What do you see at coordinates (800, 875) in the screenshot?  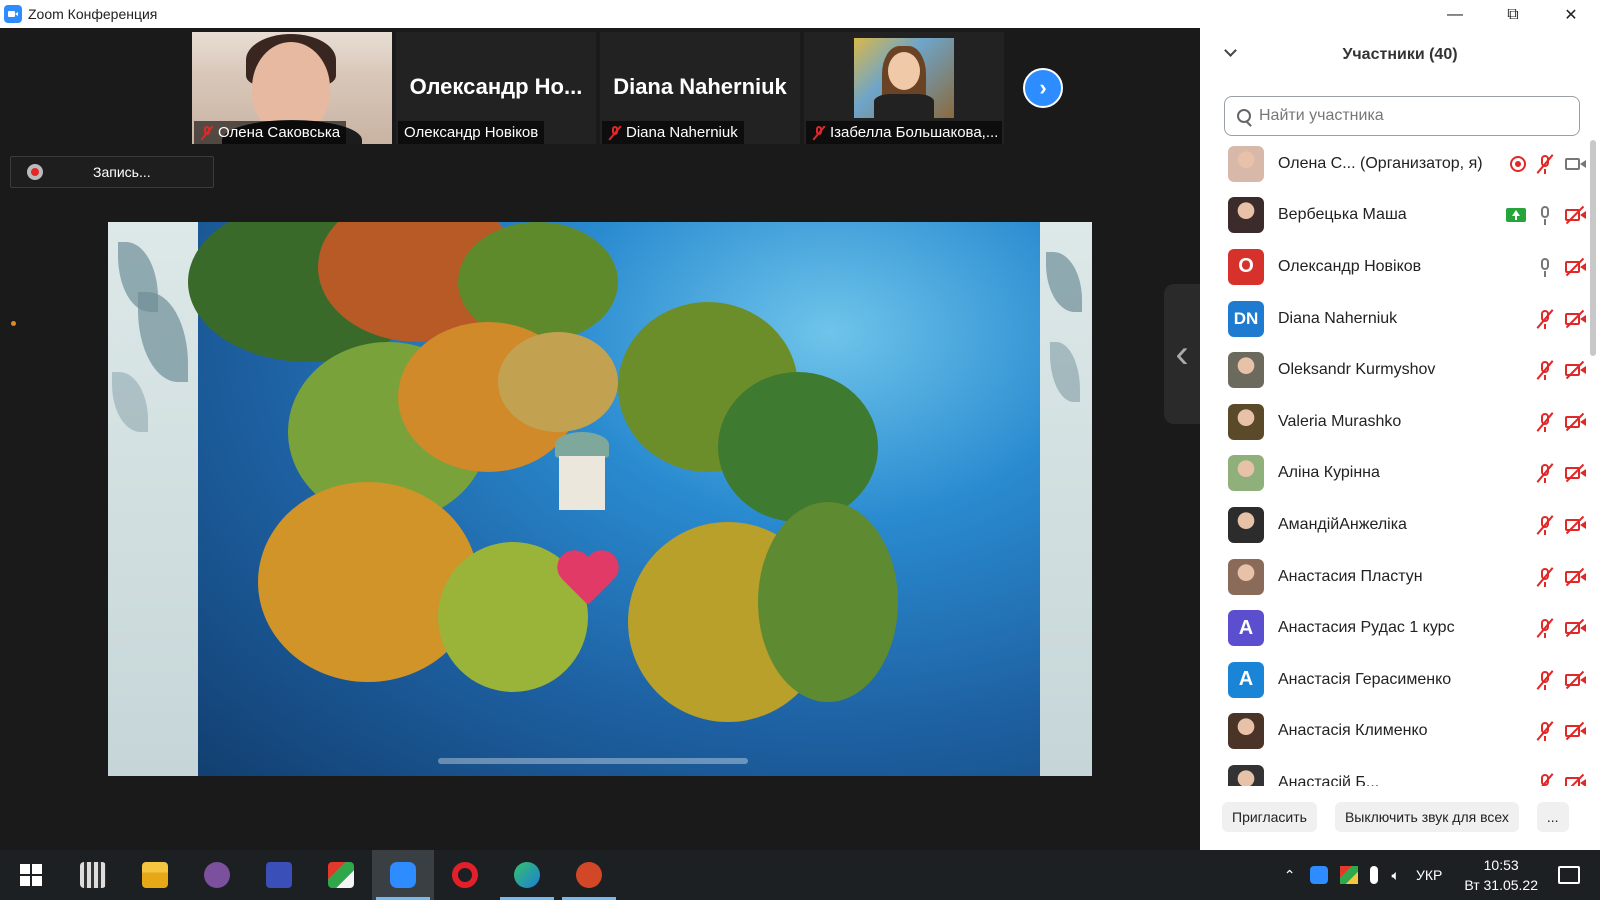 I see `taskbar: ⌃ 🔈︎ УКР 10:53 Вт 31.05.22` at bounding box center [800, 875].